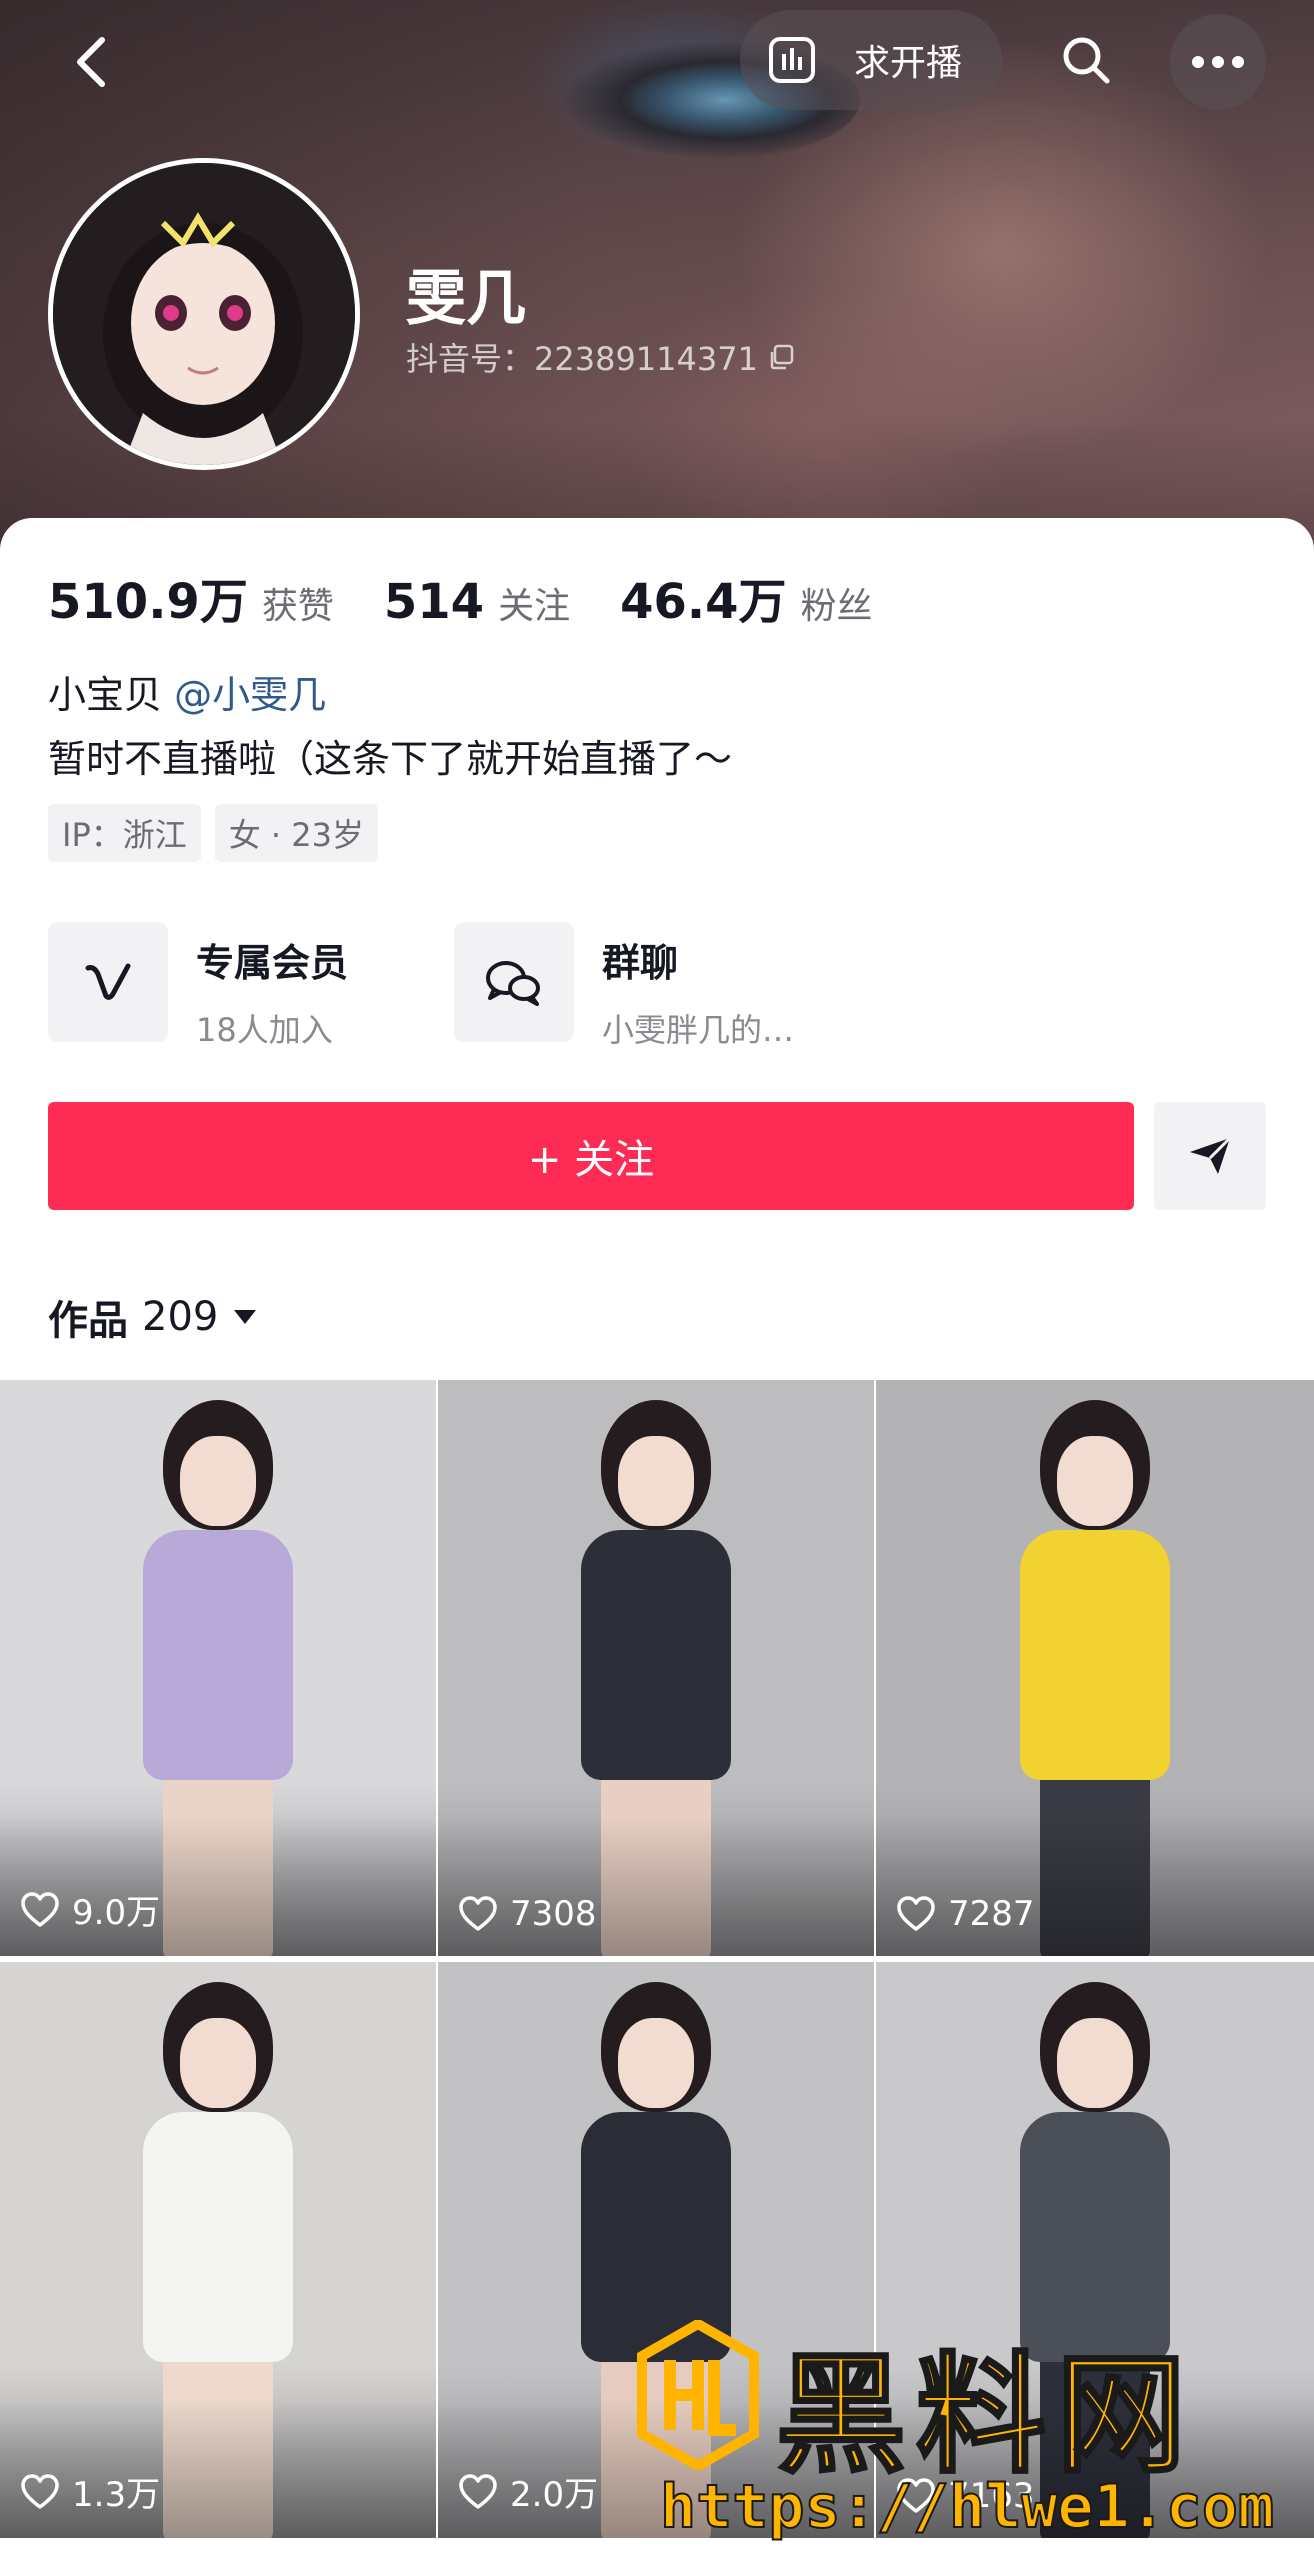 Image resolution: width=1314 pixels, height=2560 pixels. I want to click on like-count-text: 2.0万, so click(554, 2495).